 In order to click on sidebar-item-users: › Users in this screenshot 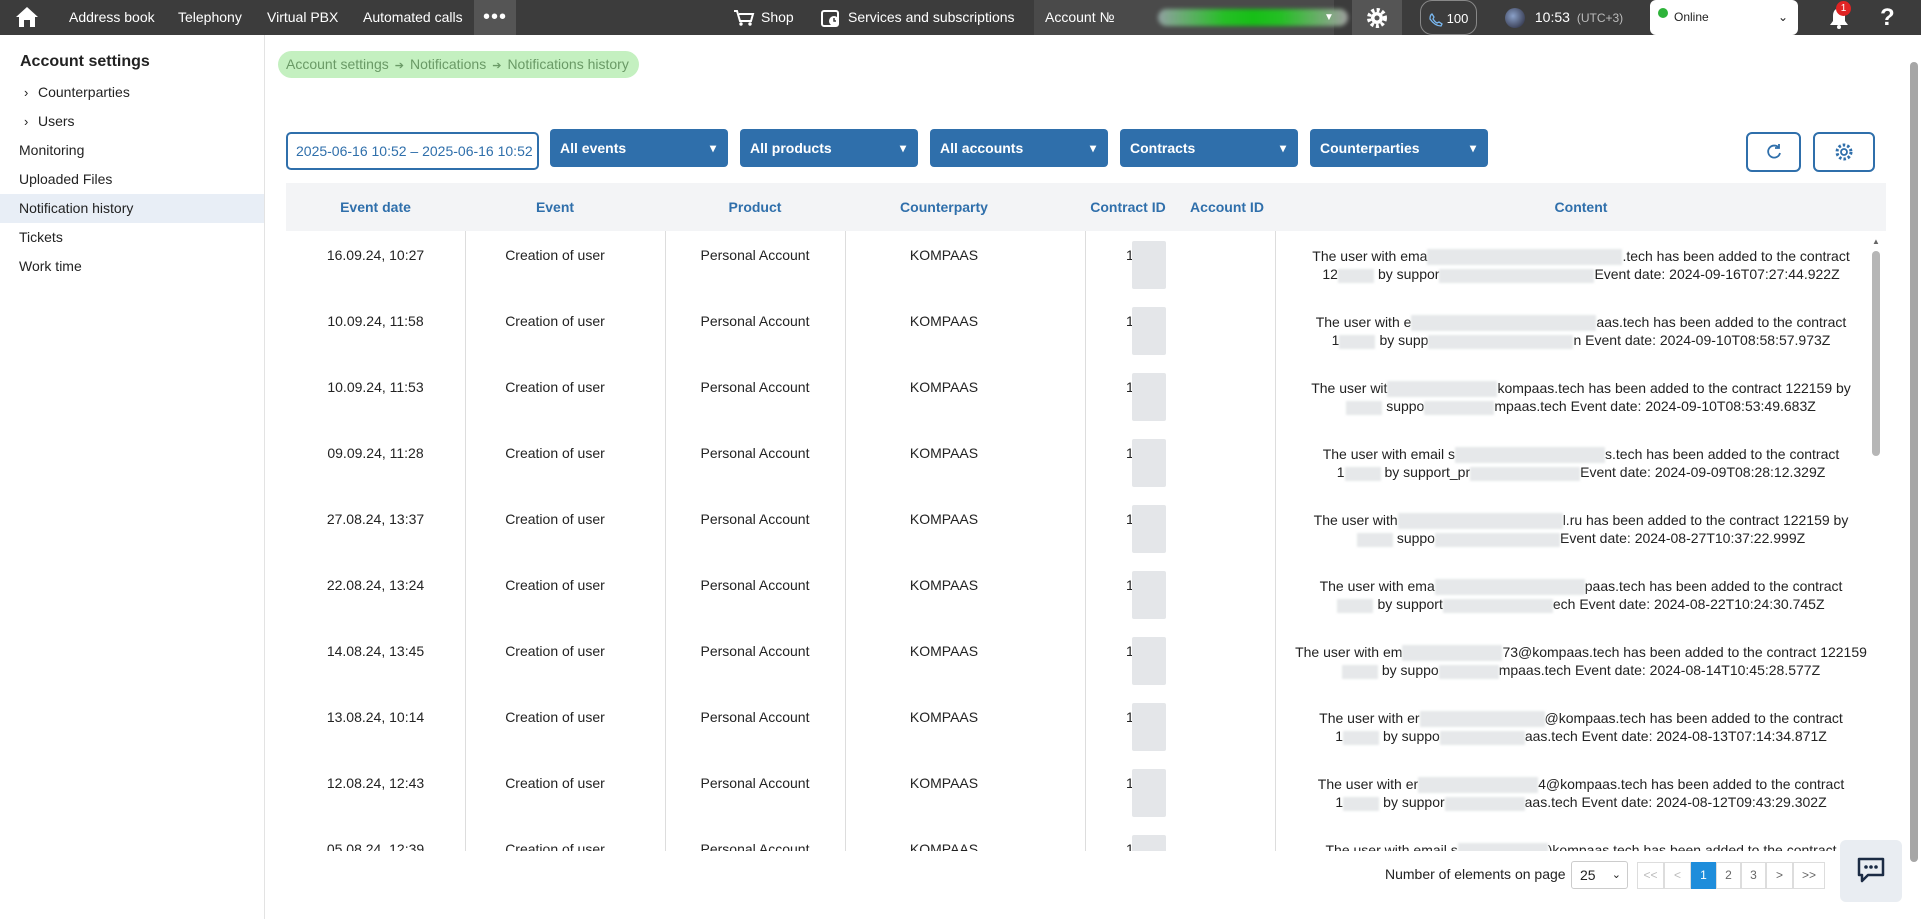, I will do `click(132, 121)`.